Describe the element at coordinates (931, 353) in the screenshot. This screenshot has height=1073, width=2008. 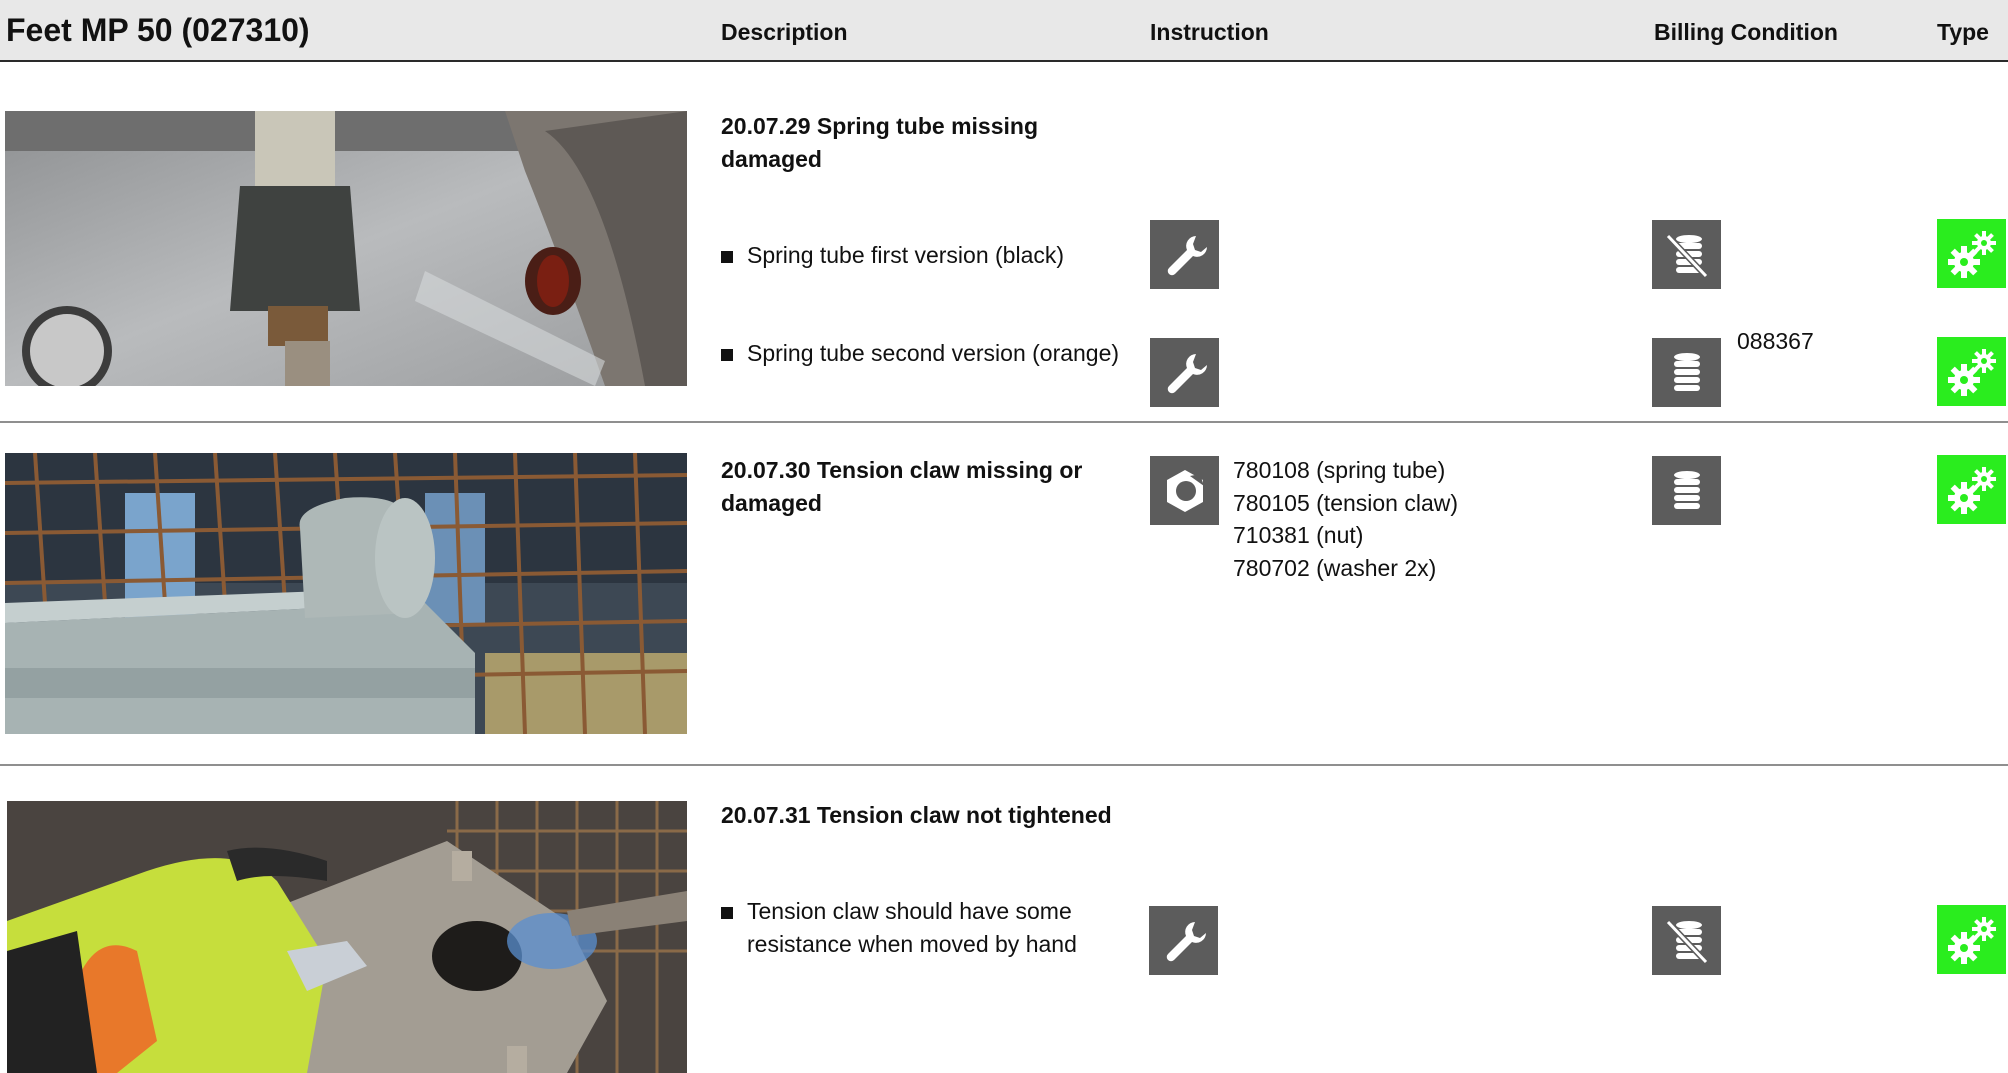
I see `list-item: Spring tube second version (orange)` at that location.